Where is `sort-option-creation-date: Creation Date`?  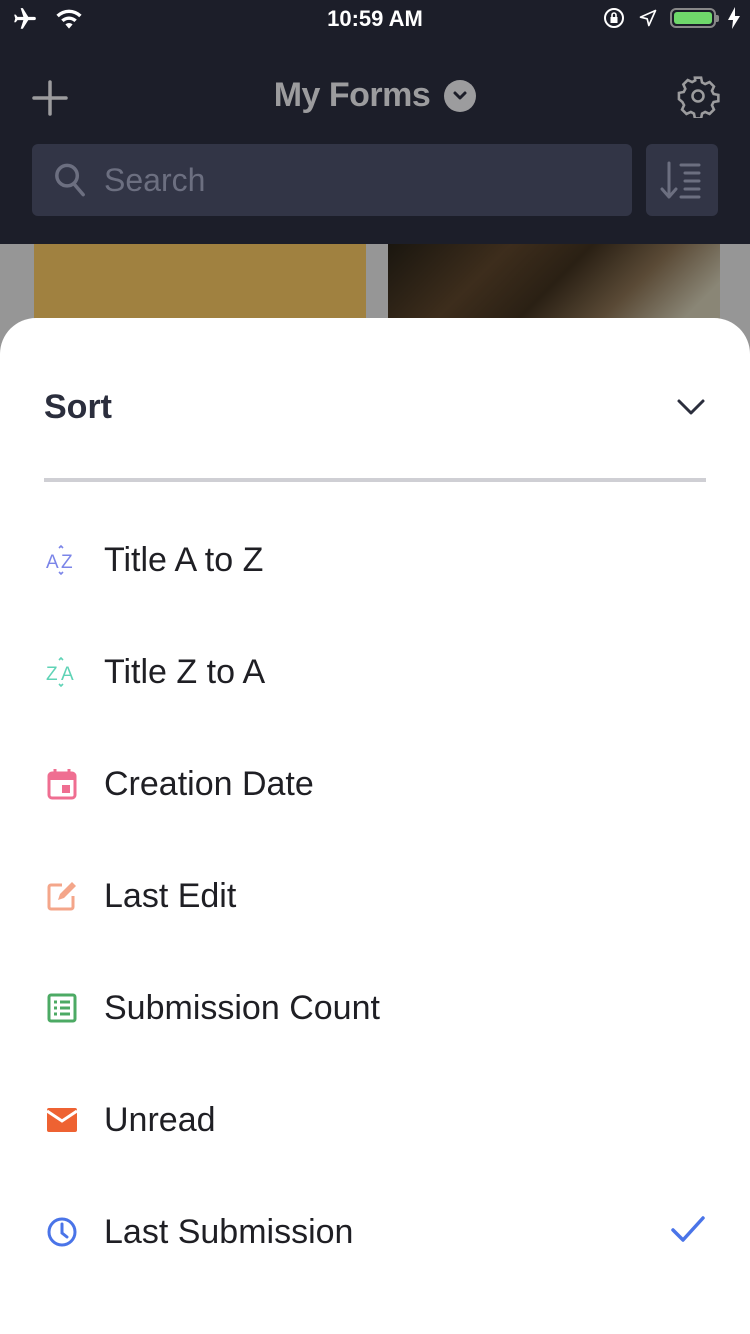
sort-option-creation-date: Creation Date is located at coordinates (375, 784).